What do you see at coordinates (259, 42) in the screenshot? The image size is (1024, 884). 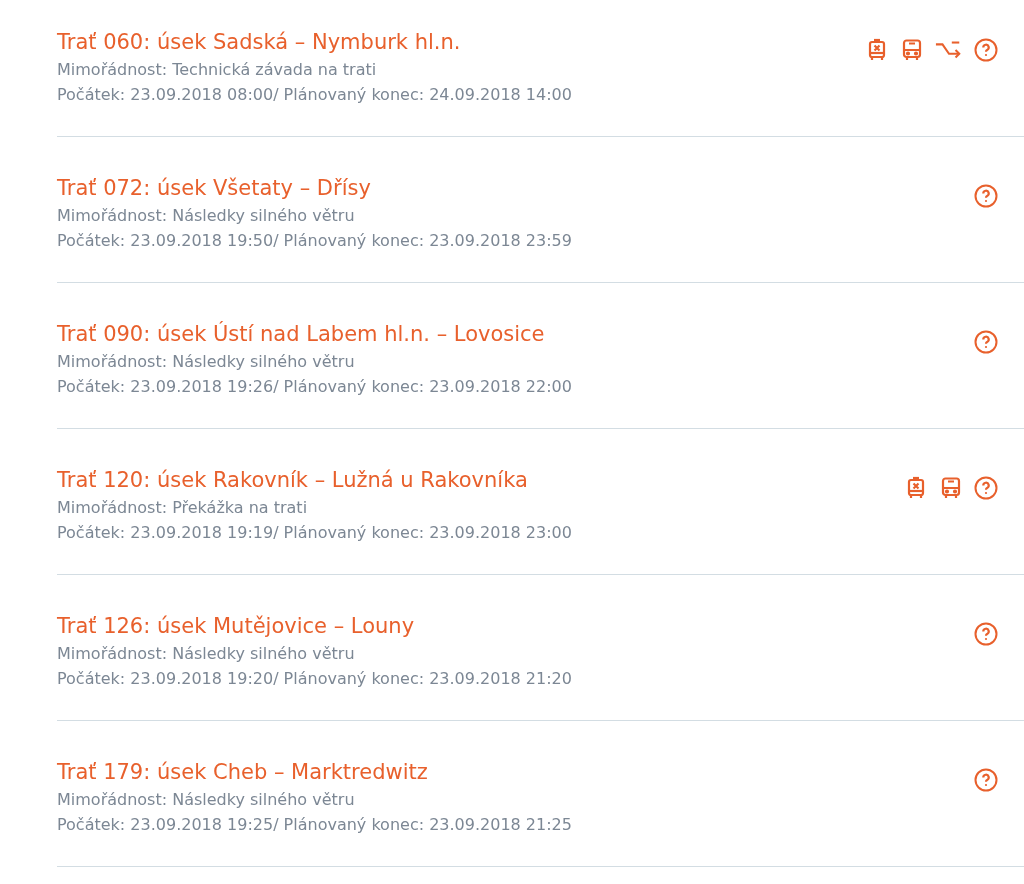 I see `route-title: Trať 060: úsek Sadská – Nymburk hl.n.` at bounding box center [259, 42].